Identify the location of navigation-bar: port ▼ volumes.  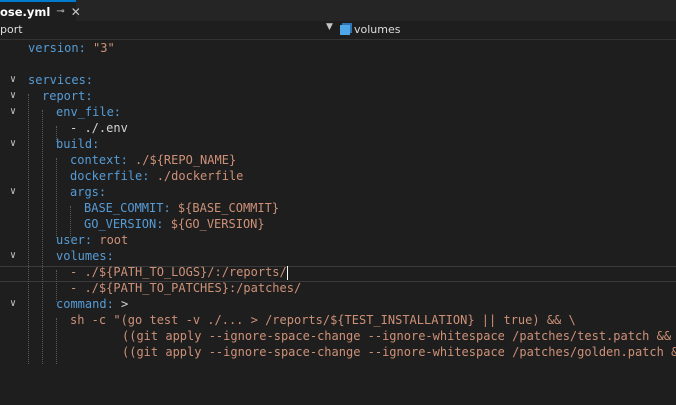
(338, 30).